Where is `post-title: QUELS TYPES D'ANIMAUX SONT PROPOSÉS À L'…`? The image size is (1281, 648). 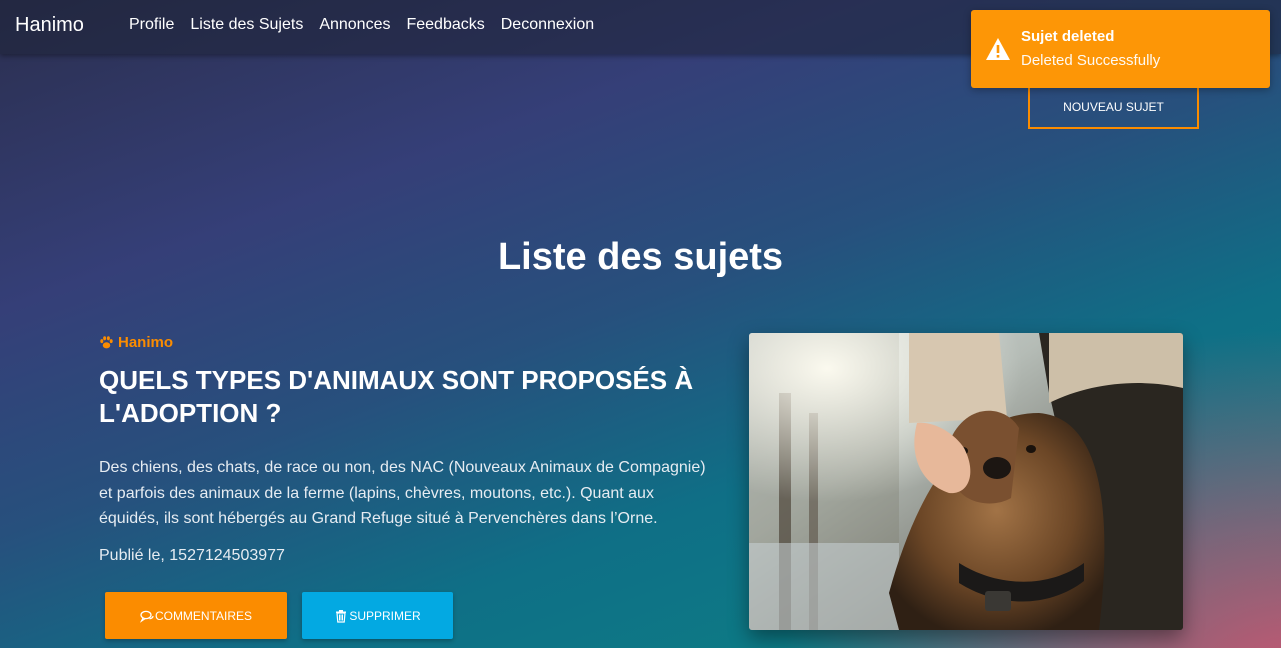
post-title: QUELS TYPES D'ANIMAUX SONT PROPOSÉS À L'… is located at coordinates (396, 396).